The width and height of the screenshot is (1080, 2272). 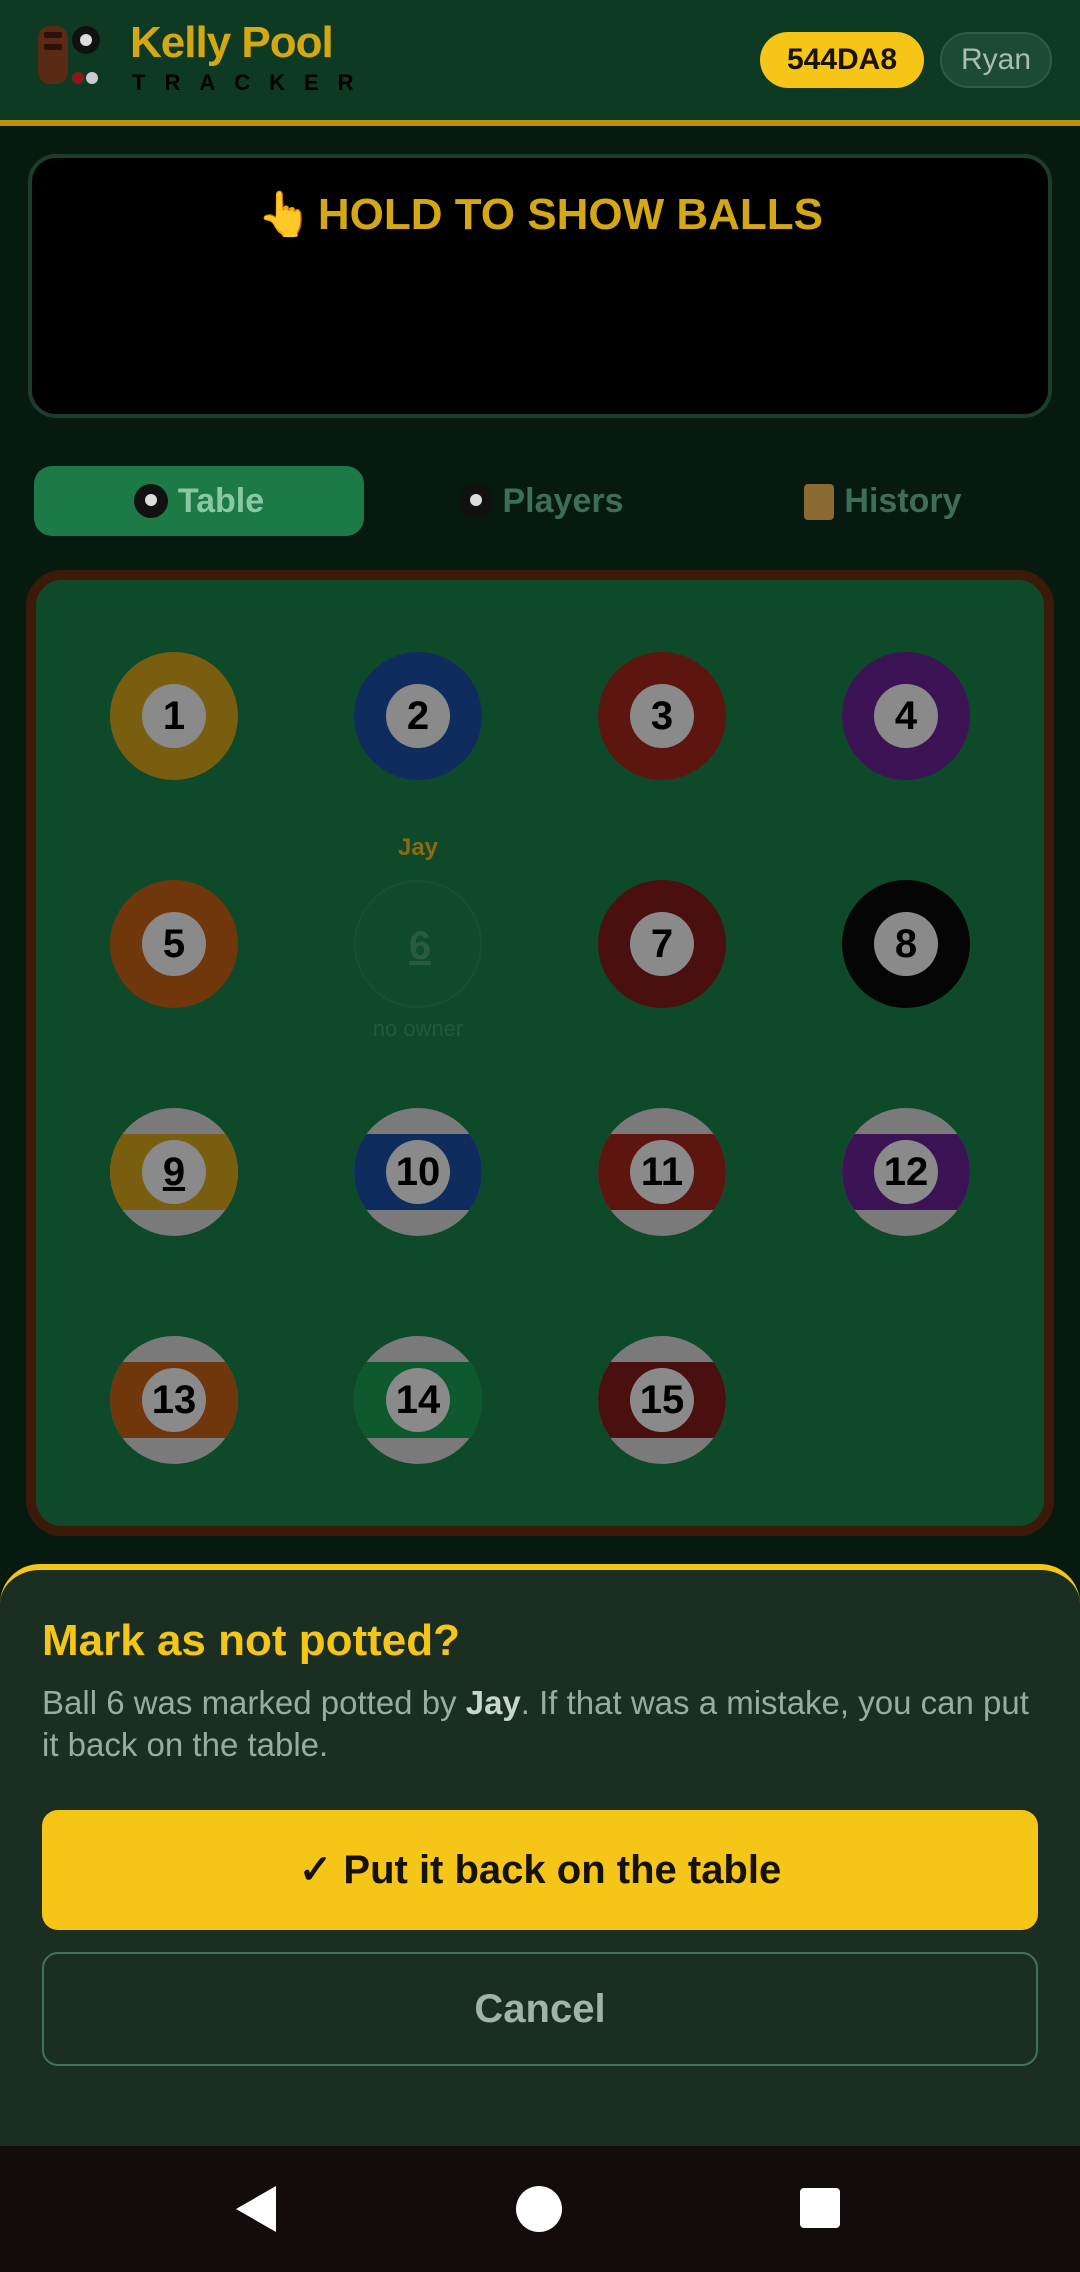 I want to click on ball-11: 11, so click(x=662, y=1172).